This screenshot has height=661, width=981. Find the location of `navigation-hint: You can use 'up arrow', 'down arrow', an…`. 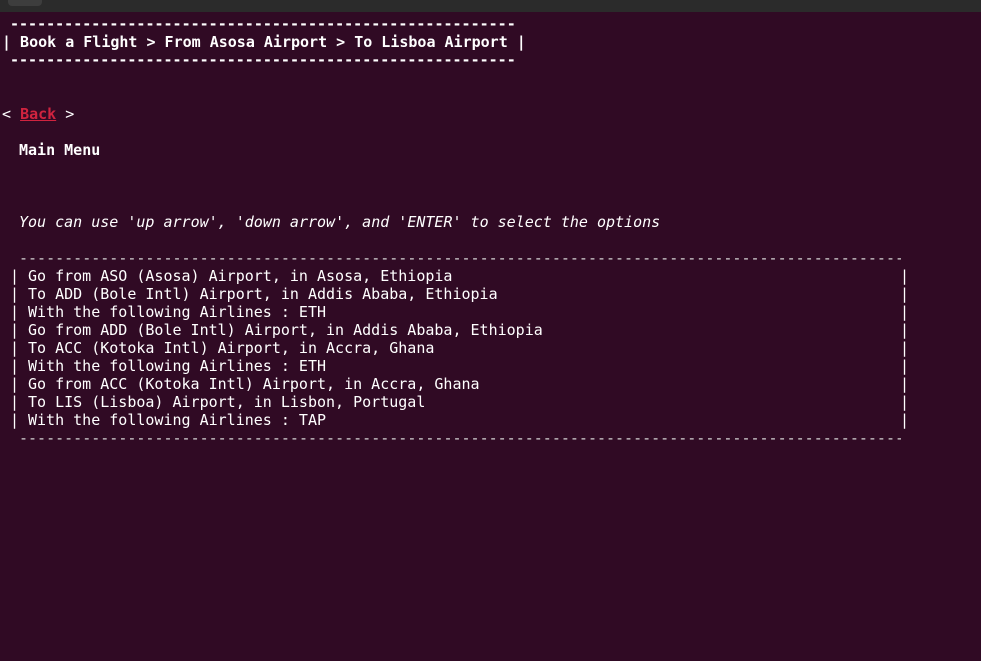

navigation-hint: You can use 'up arrow', 'down arrow', an… is located at coordinates (340, 222).